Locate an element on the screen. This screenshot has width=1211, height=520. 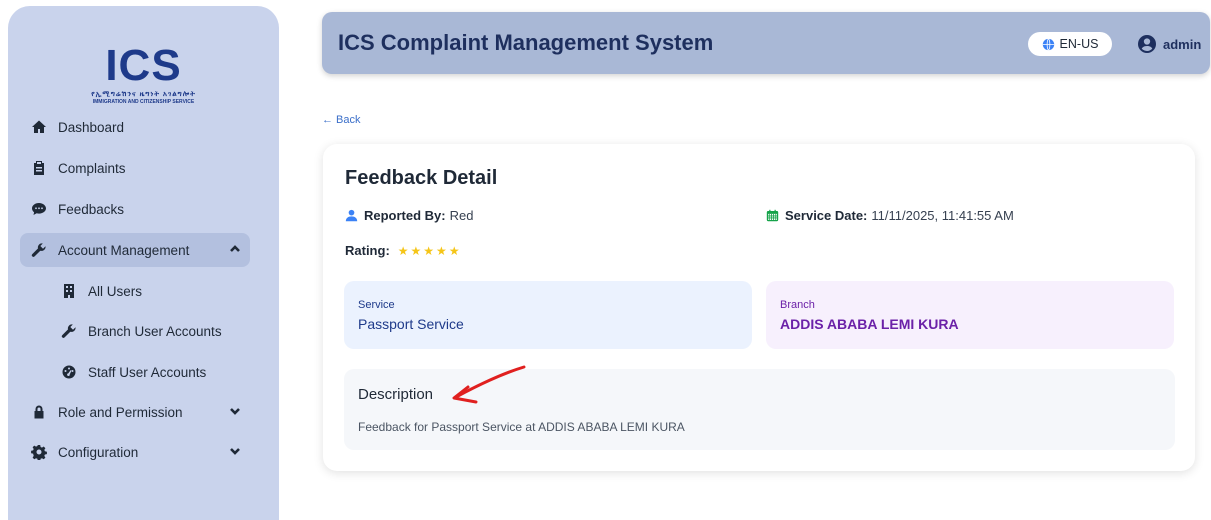
sidebar-item-staff-user-accounts: Staff User Accounts is located at coordinates (150, 372).